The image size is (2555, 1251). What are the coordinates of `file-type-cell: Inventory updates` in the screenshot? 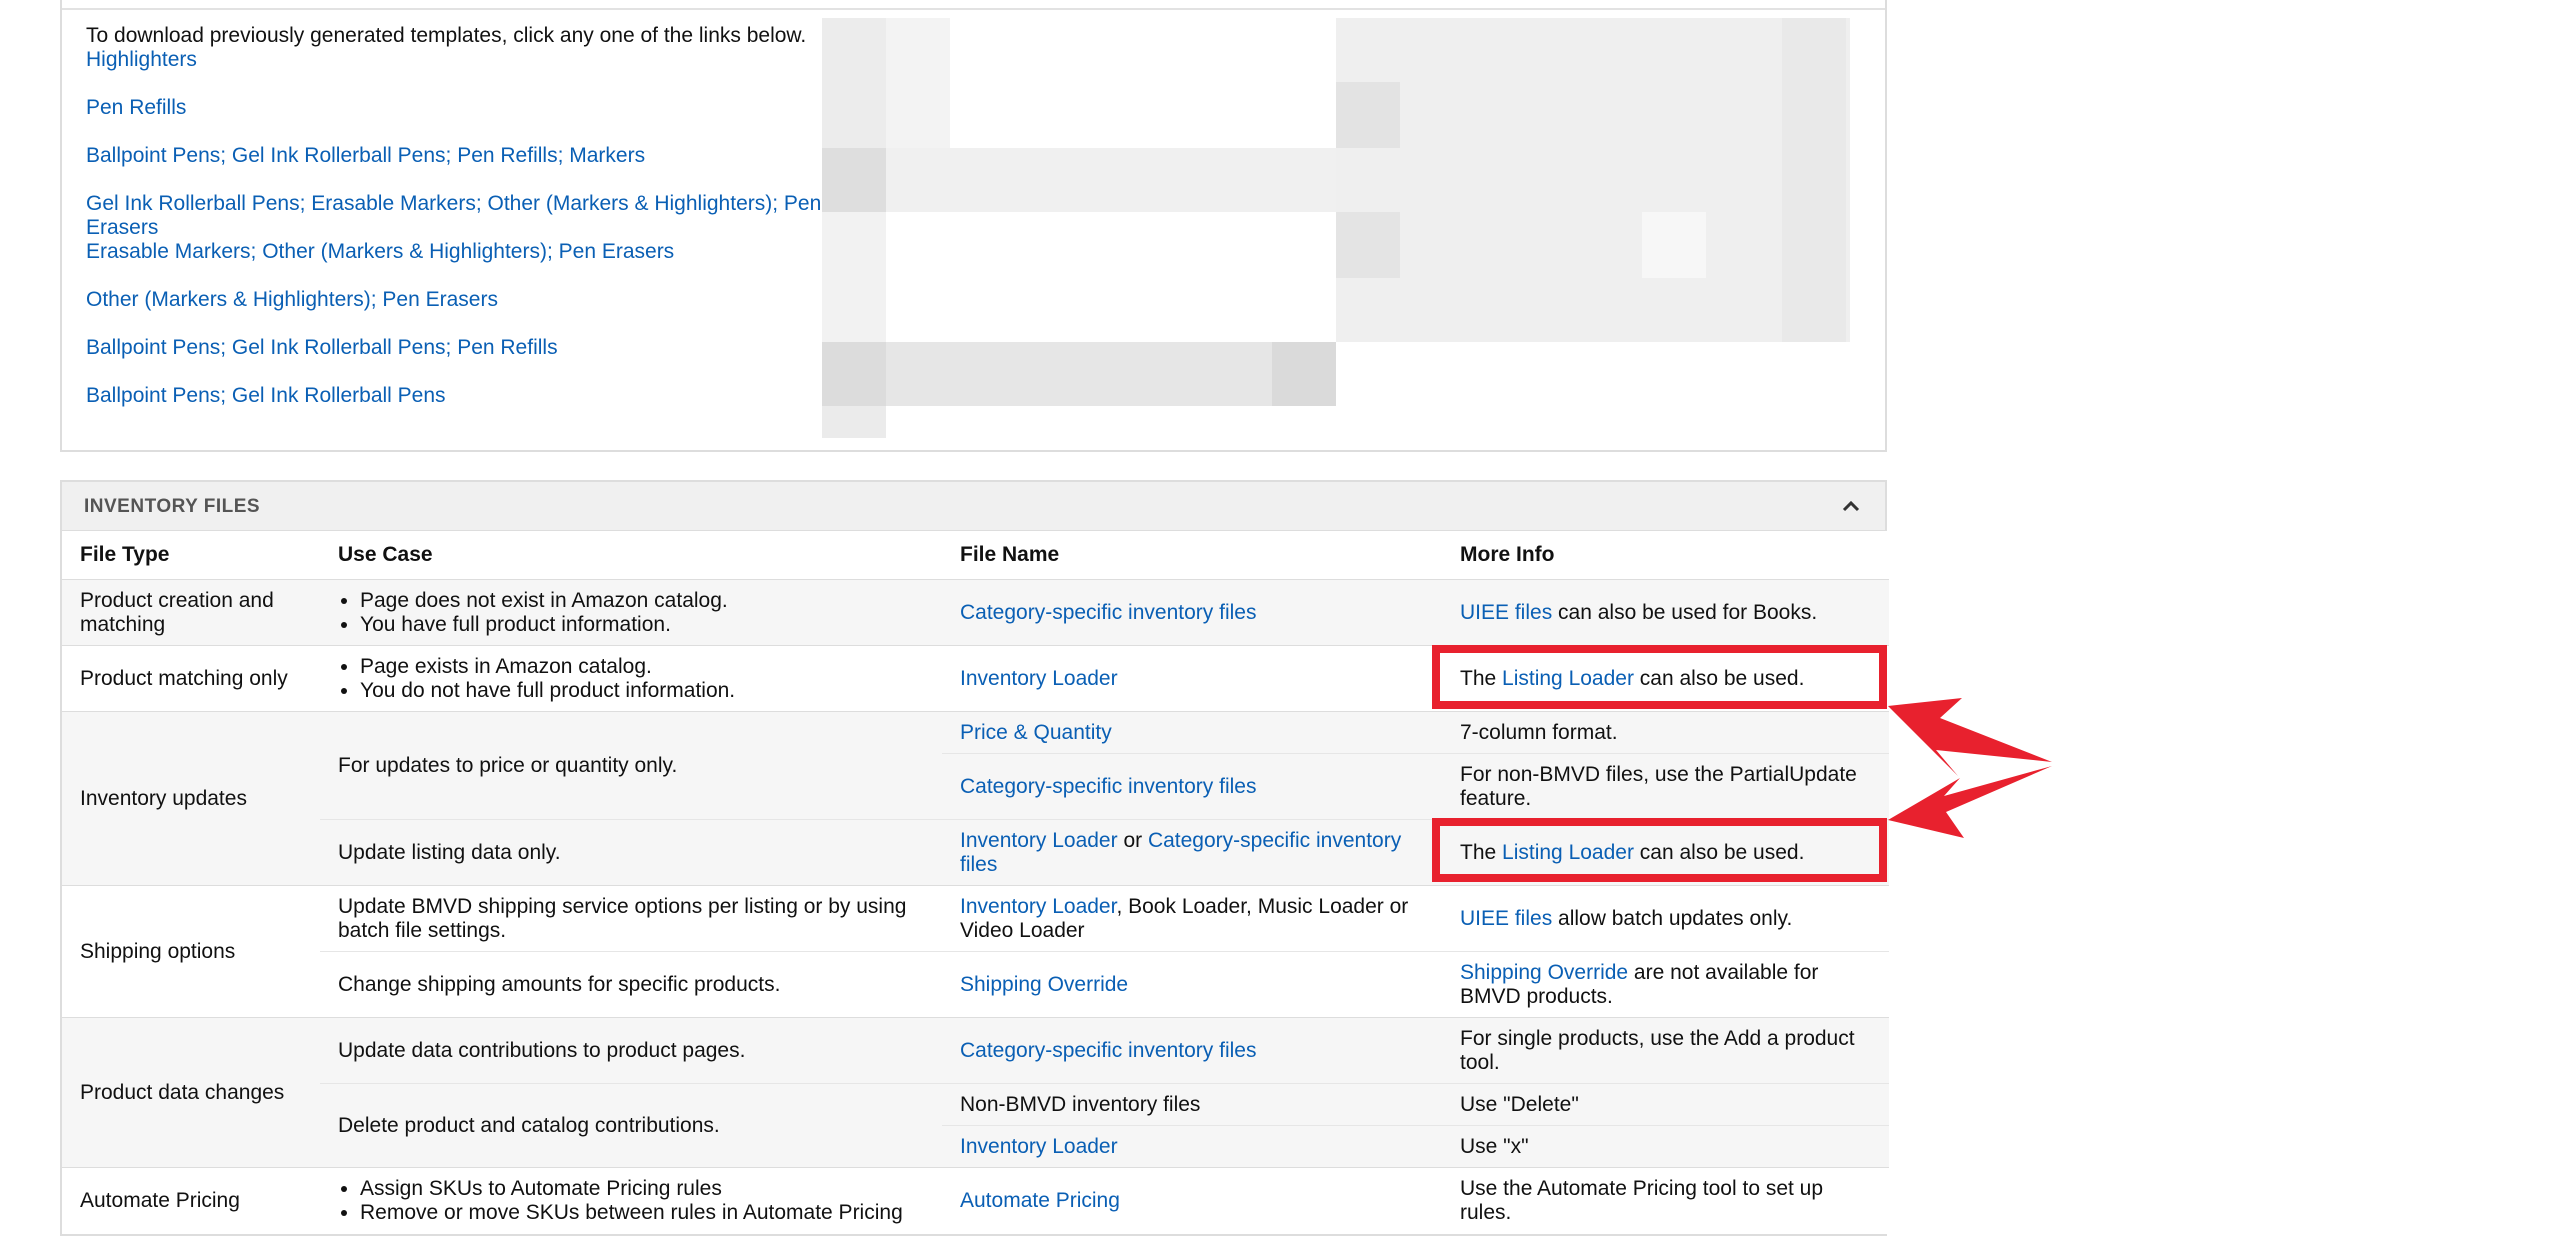 It's located at (191, 798).